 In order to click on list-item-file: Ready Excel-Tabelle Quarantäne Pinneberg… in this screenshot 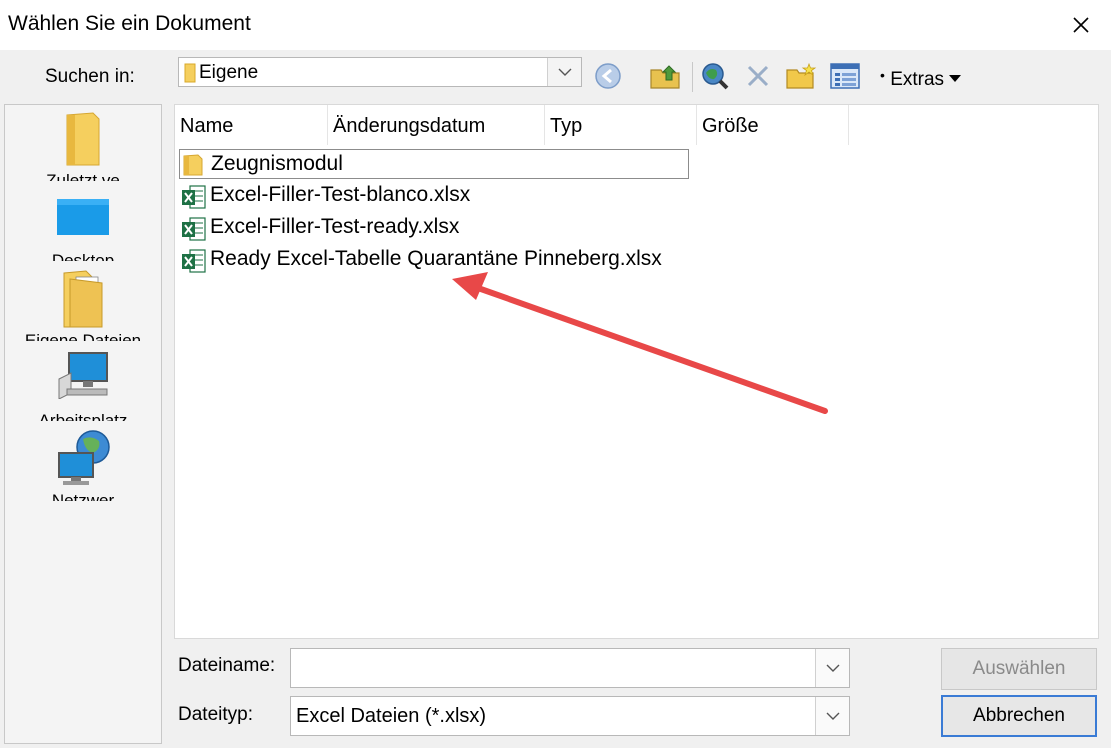, I will do `click(434, 260)`.